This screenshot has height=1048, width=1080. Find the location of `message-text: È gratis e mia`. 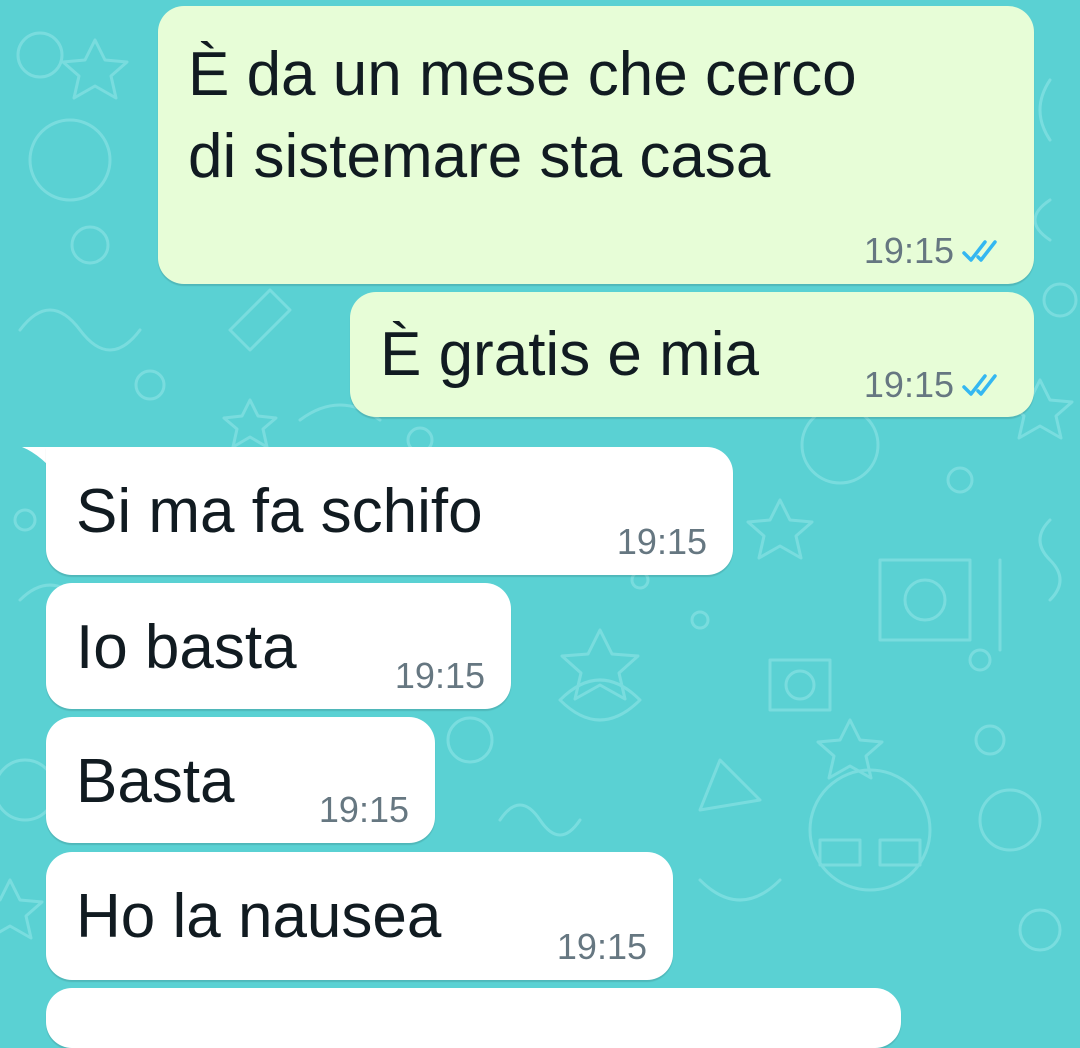

message-text: È gratis e mia is located at coordinates (570, 354).